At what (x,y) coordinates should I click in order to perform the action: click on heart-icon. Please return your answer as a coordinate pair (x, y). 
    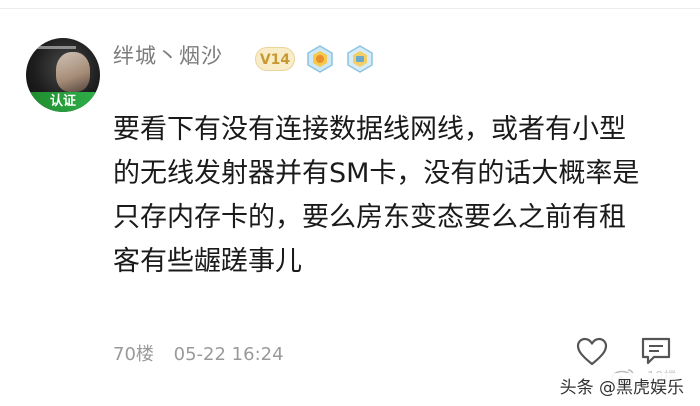
    Looking at the image, I should click on (592, 352).